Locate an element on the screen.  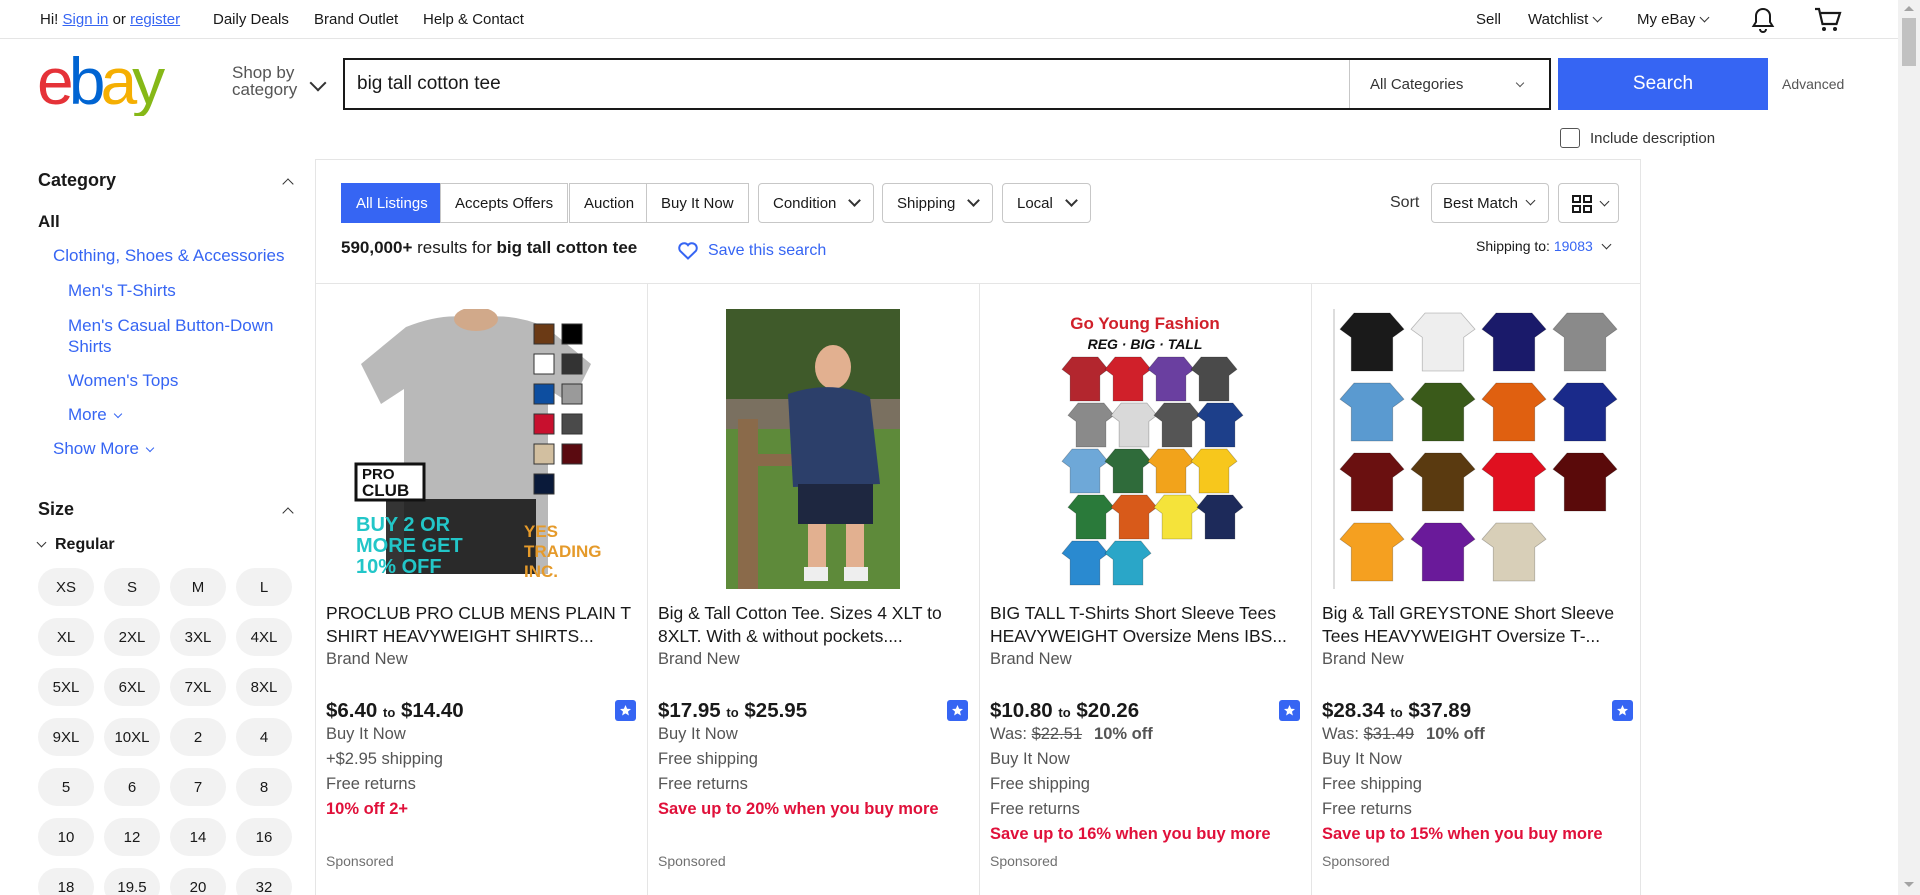
price-high: $37.89 is located at coordinates (1440, 710).